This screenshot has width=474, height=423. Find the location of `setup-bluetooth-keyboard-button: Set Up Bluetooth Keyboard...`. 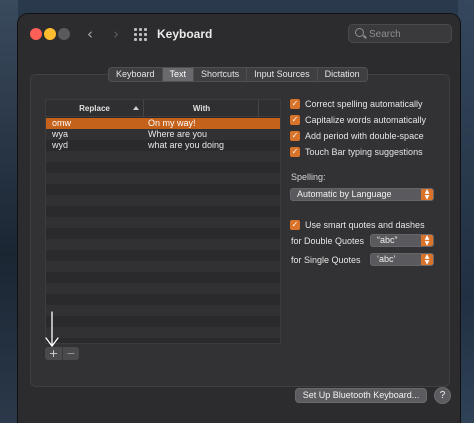

setup-bluetooth-keyboard-button: Set Up Bluetooth Keyboard... is located at coordinates (361, 395).